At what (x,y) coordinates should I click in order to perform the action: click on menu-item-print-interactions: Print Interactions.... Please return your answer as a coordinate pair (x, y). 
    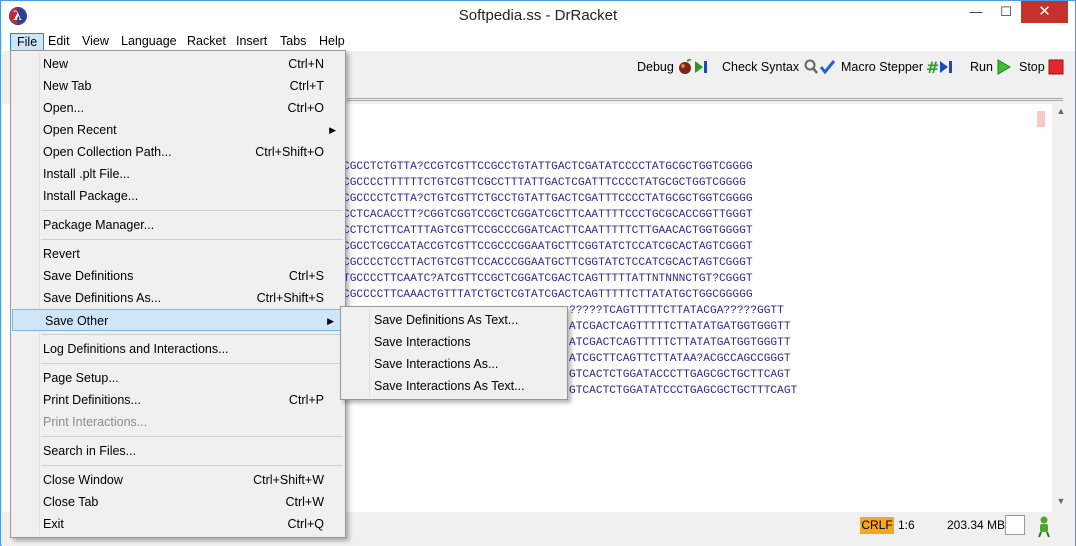
    Looking at the image, I should click on (95, 422).